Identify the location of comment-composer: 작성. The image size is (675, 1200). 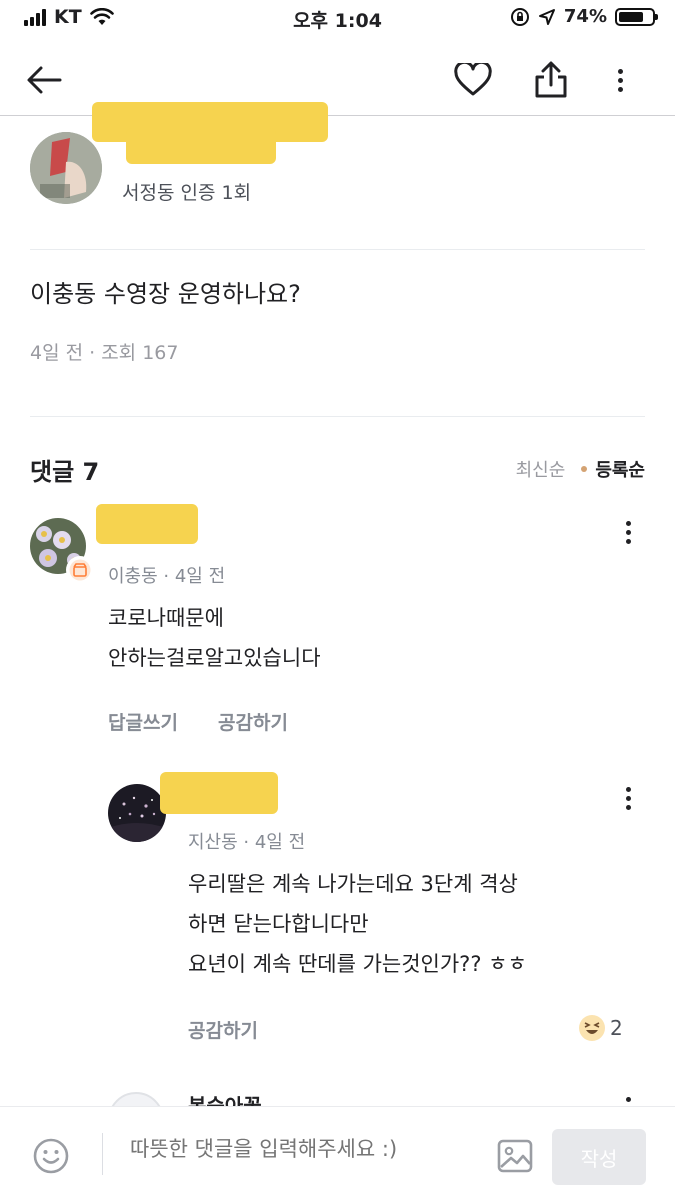
(337, 1153).